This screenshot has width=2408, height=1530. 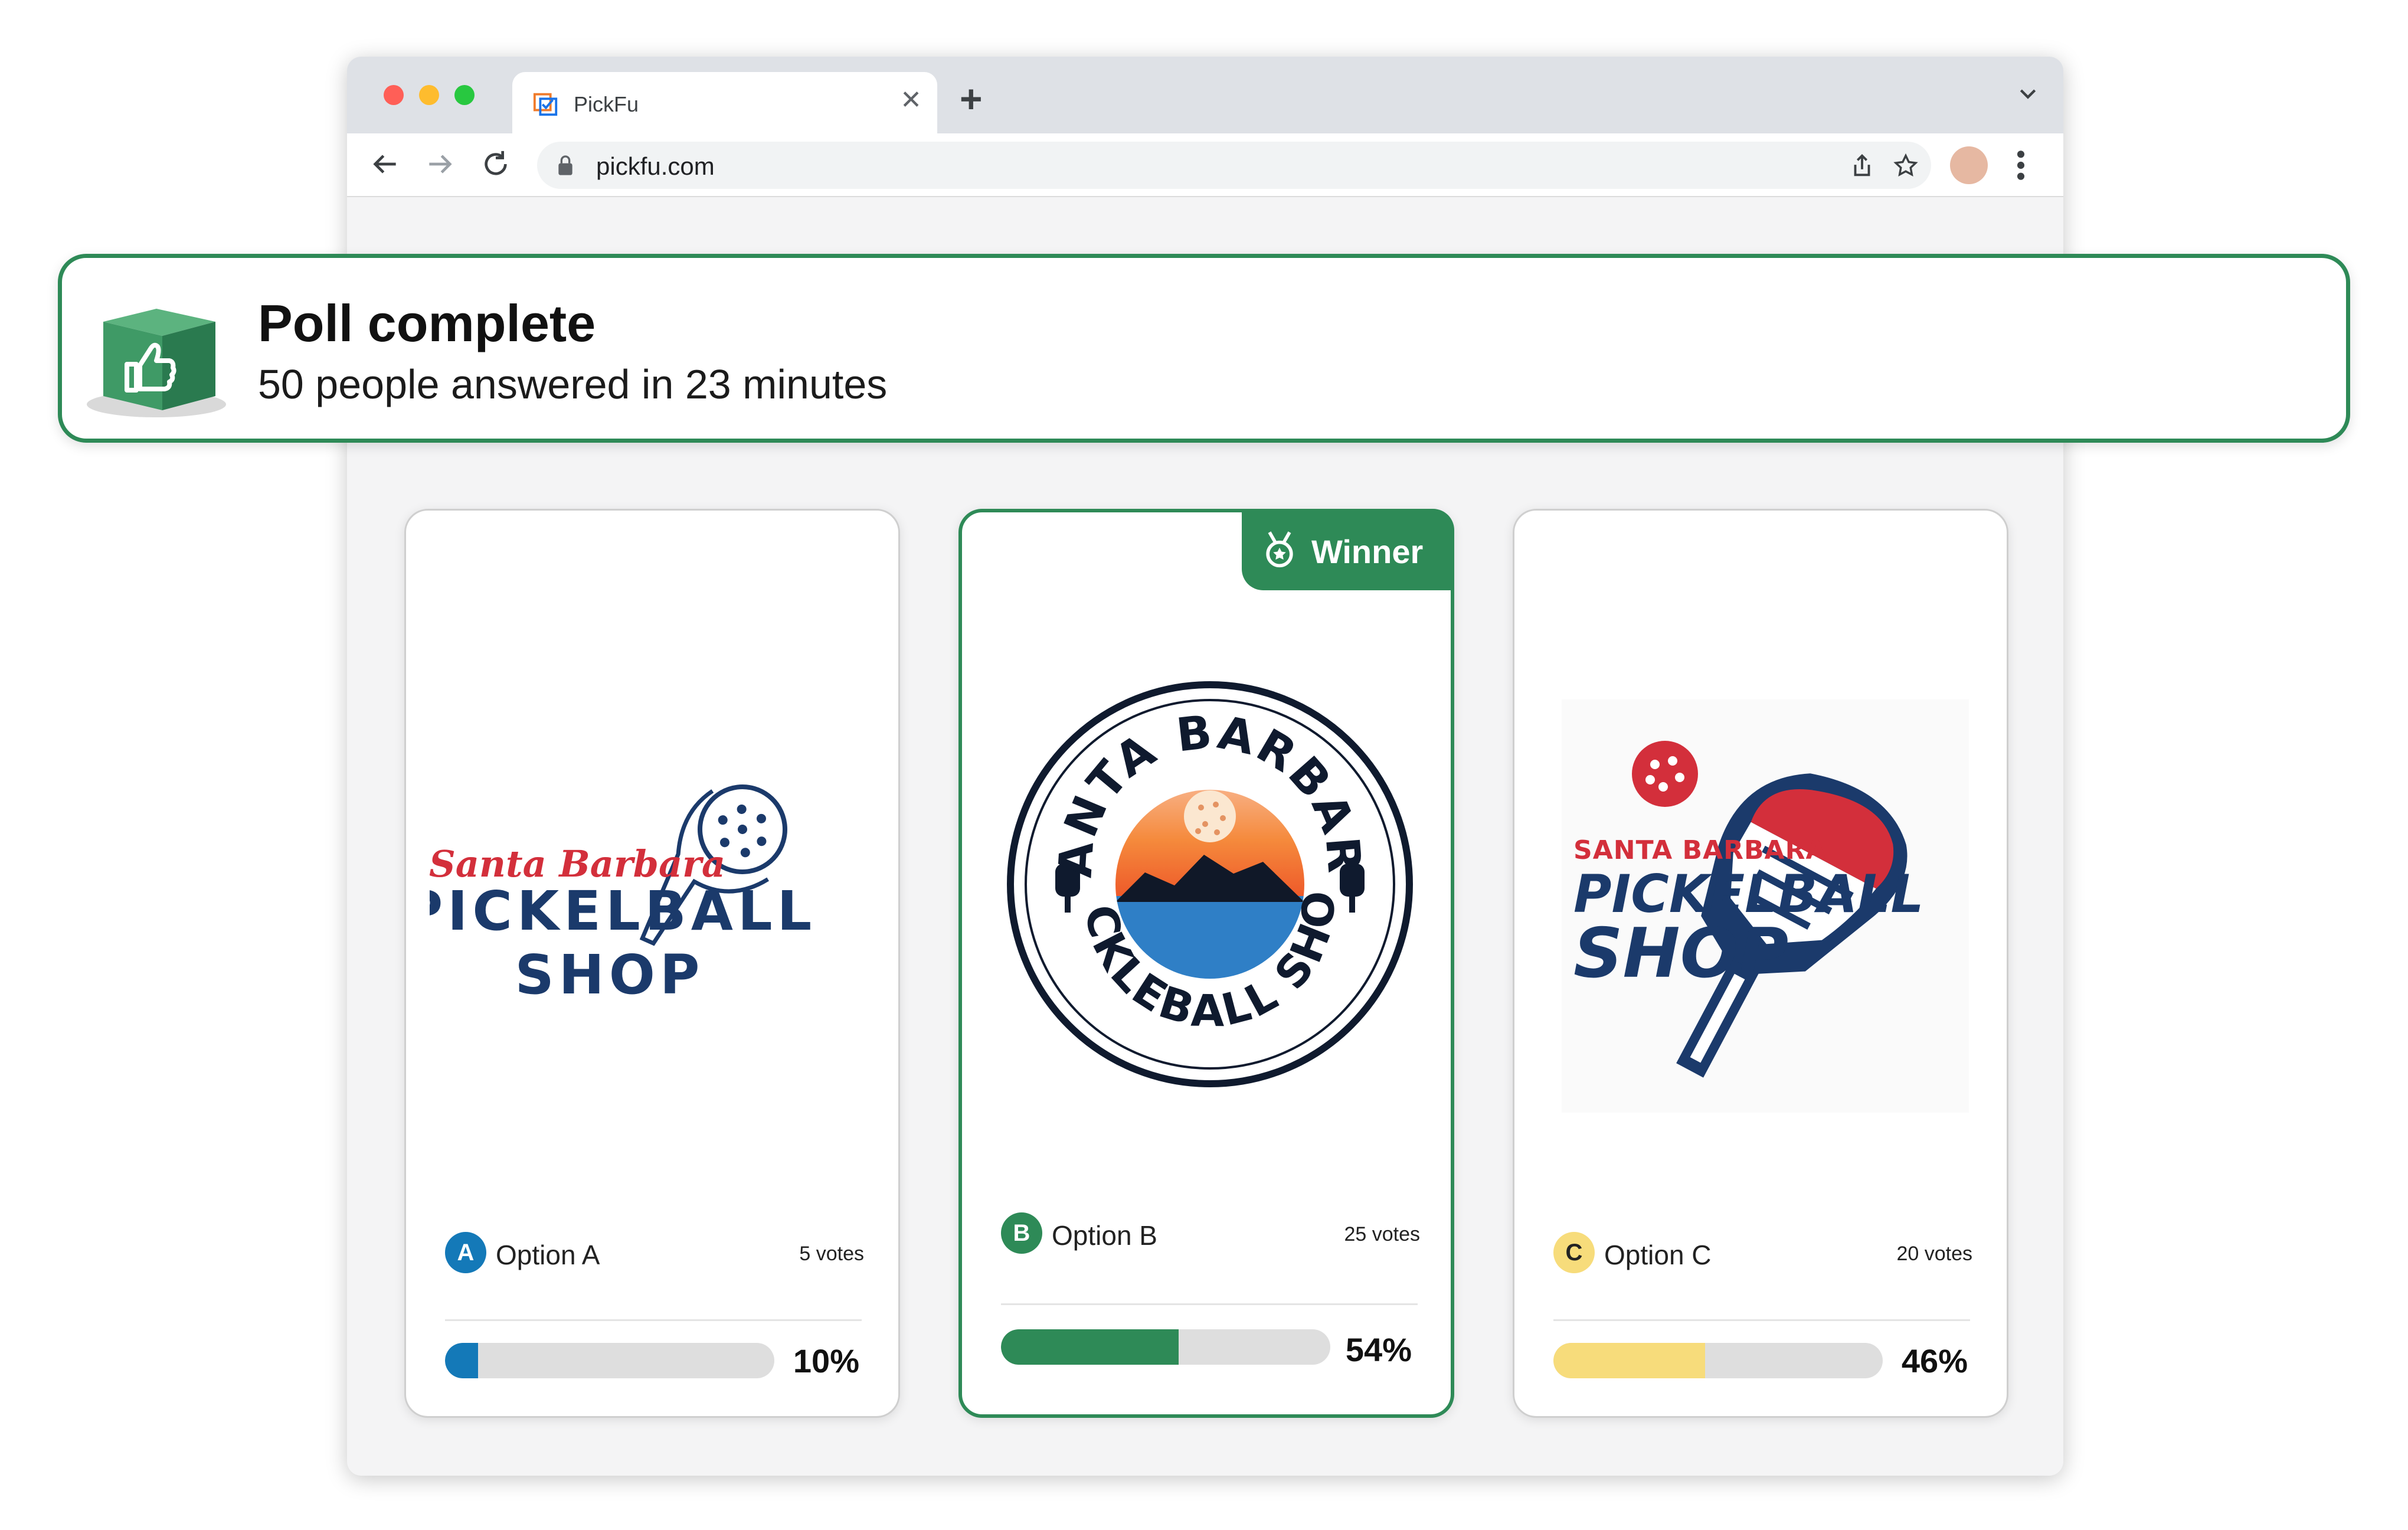 I want to click on browser-toolbar: pickfu.com, so click(x=1205, y=165).